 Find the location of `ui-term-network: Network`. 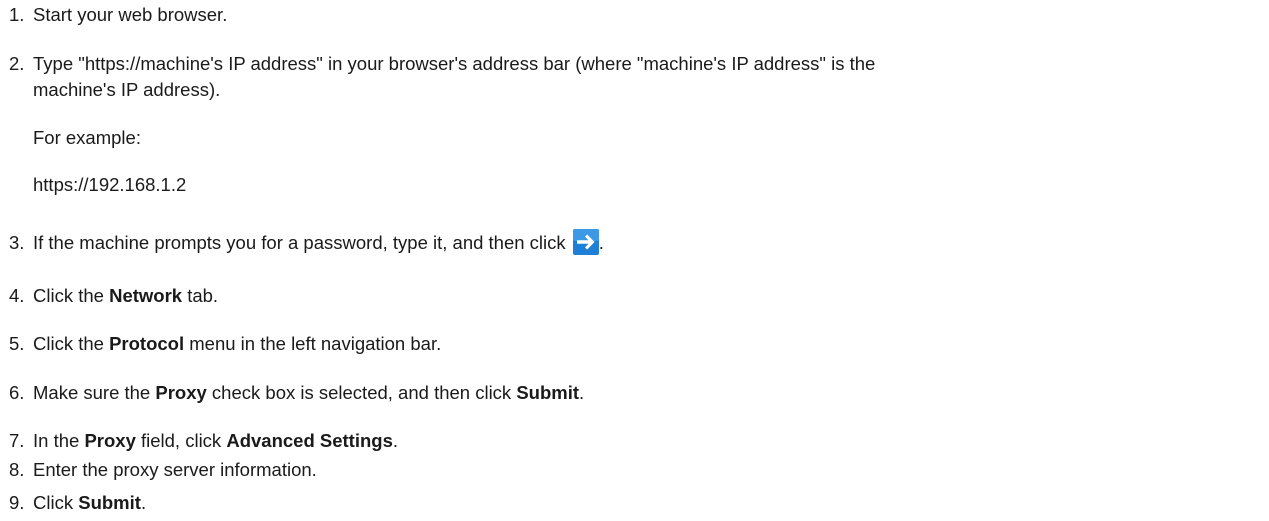

ui-term-network: Network is located at coordinates (146, 295).